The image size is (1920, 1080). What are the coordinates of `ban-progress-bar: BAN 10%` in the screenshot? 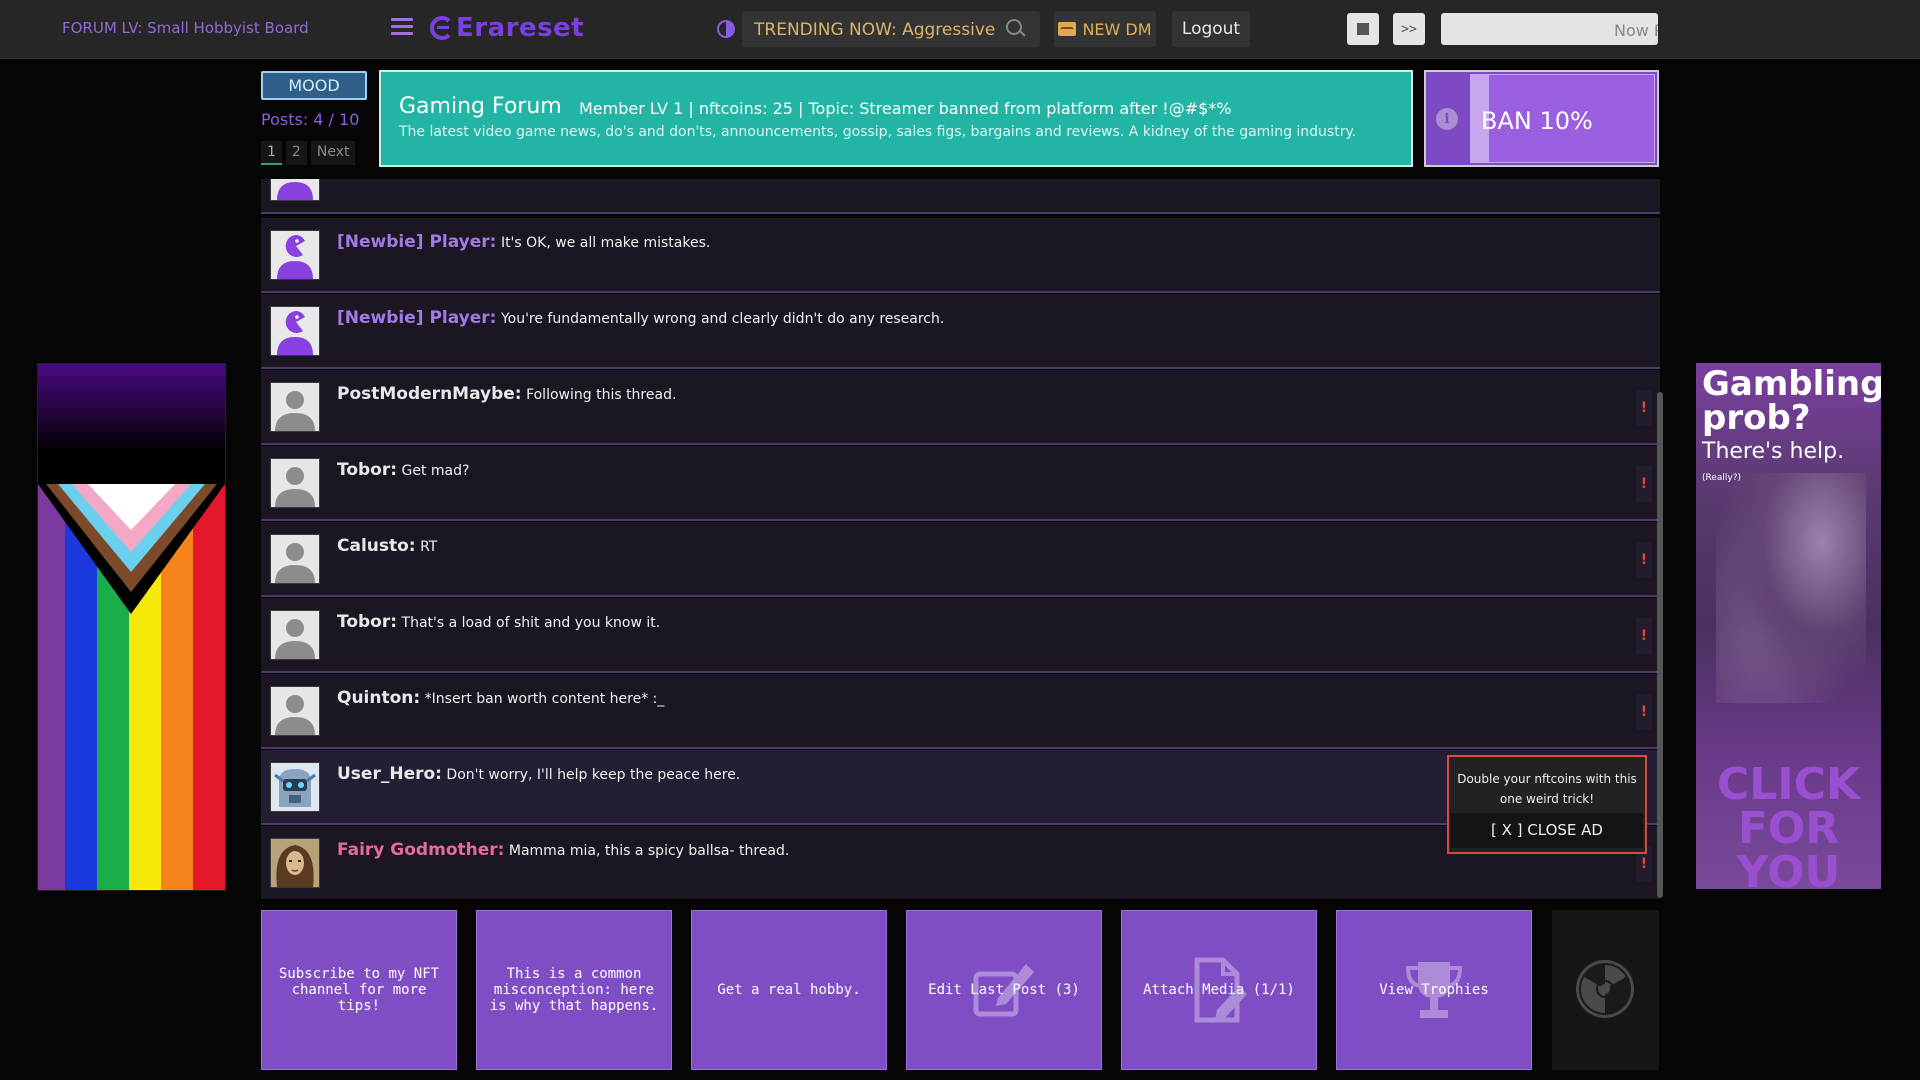 It's located at (1562, 118).